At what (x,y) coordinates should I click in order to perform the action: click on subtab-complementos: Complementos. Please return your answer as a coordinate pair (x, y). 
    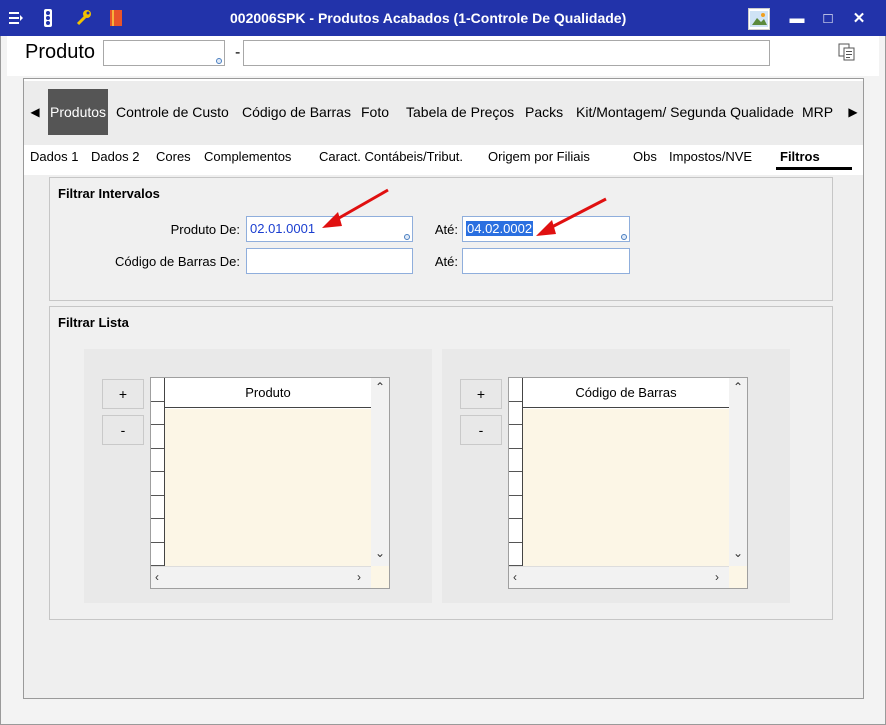
    Looking at the image, I should click on (247, 156).